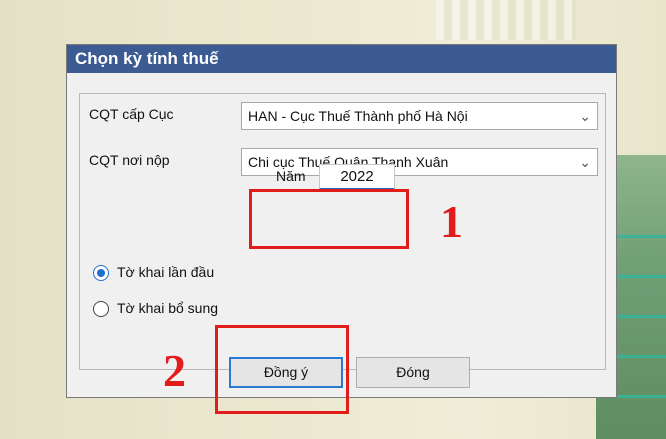 Image resolution: width=666 pixels, height=439 pixels. What do you see at coordinates (506, 20) in the screenshot?
I see `background-pattern` at bounding box center [506, 20].